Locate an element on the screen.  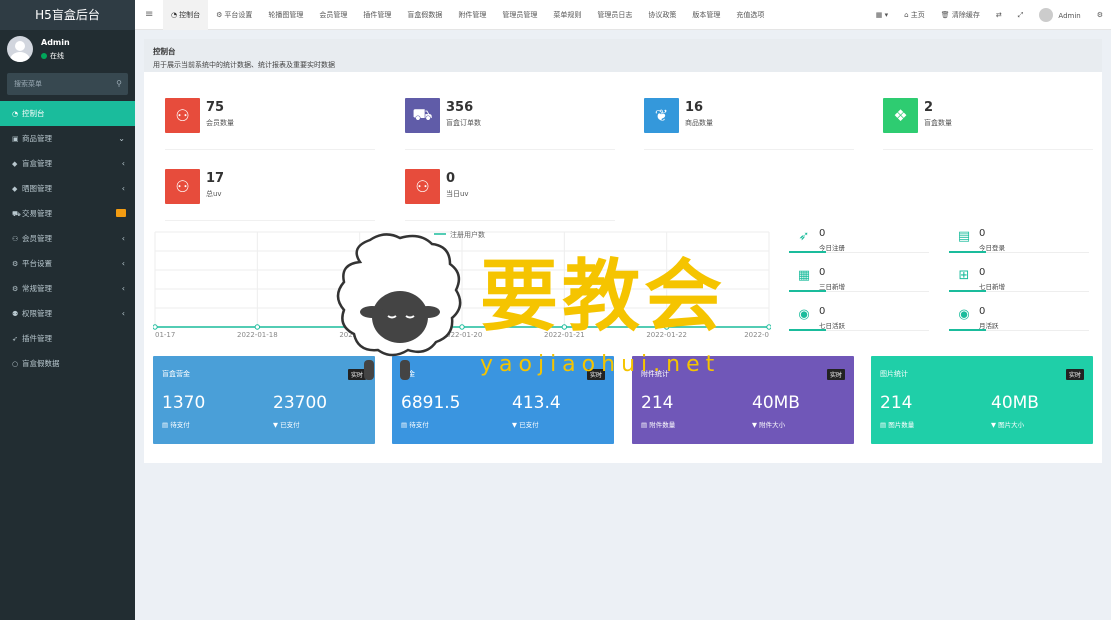
search-icon: ⚲ is located at coordinates (119, 84).